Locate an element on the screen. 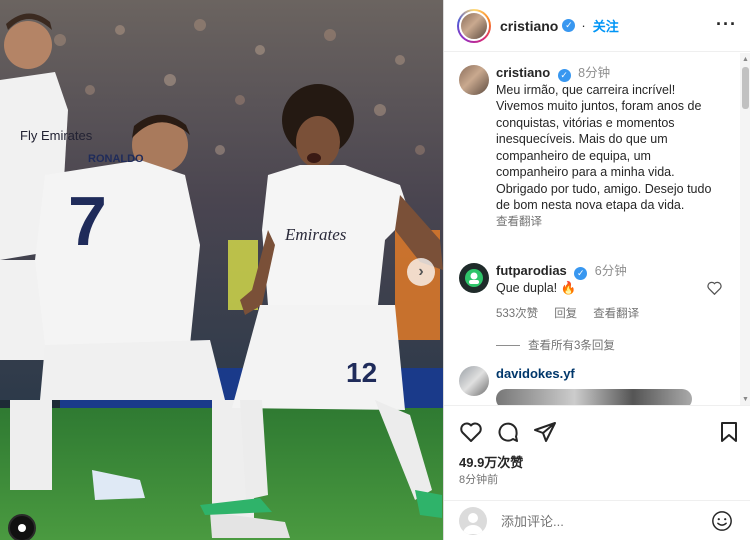 This screenshot has height=540, width=750. comment-likes: 533次赞 is located at coordinates (517, 314).